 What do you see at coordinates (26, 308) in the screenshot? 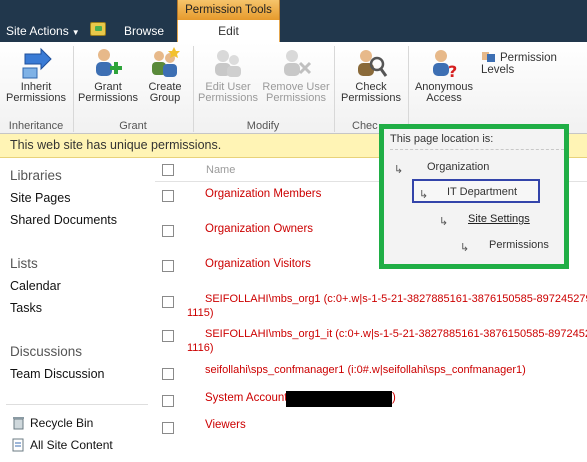
I see `nav-item-tasks: Tasks` at bounding box center [26, 308].